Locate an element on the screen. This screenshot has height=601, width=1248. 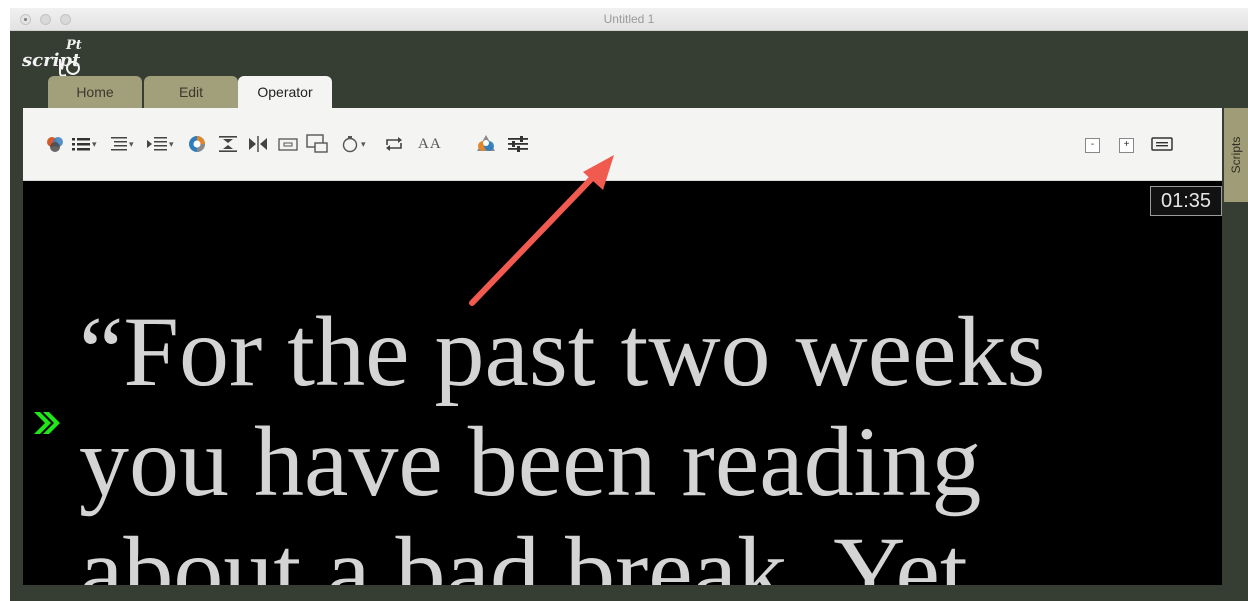
double-chevron-right-icon is located at coordinates (47, 423).